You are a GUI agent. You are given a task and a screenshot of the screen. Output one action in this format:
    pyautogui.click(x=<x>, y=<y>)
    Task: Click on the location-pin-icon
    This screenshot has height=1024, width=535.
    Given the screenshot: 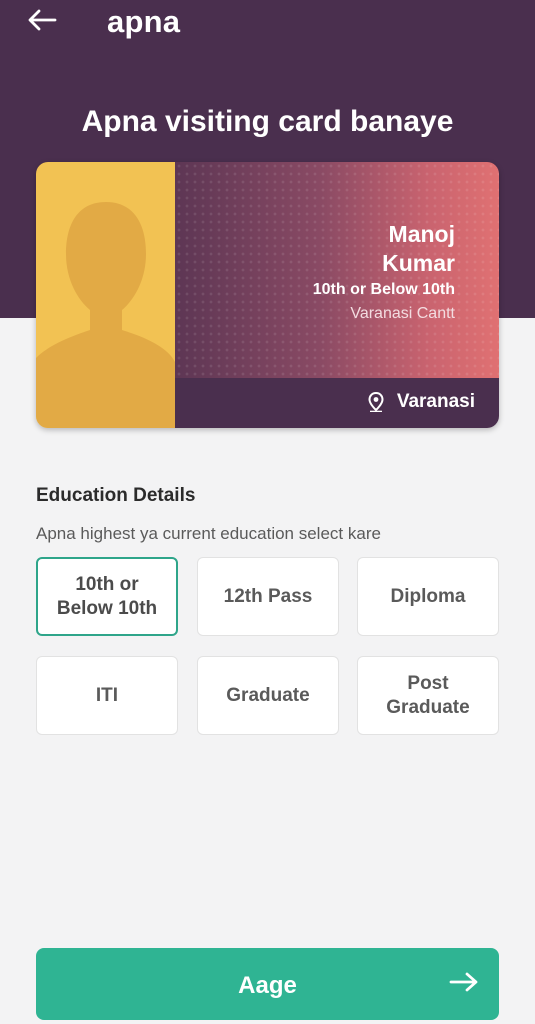 What is the action you would take?
    pyautogui.click(x=376, y=402)
    